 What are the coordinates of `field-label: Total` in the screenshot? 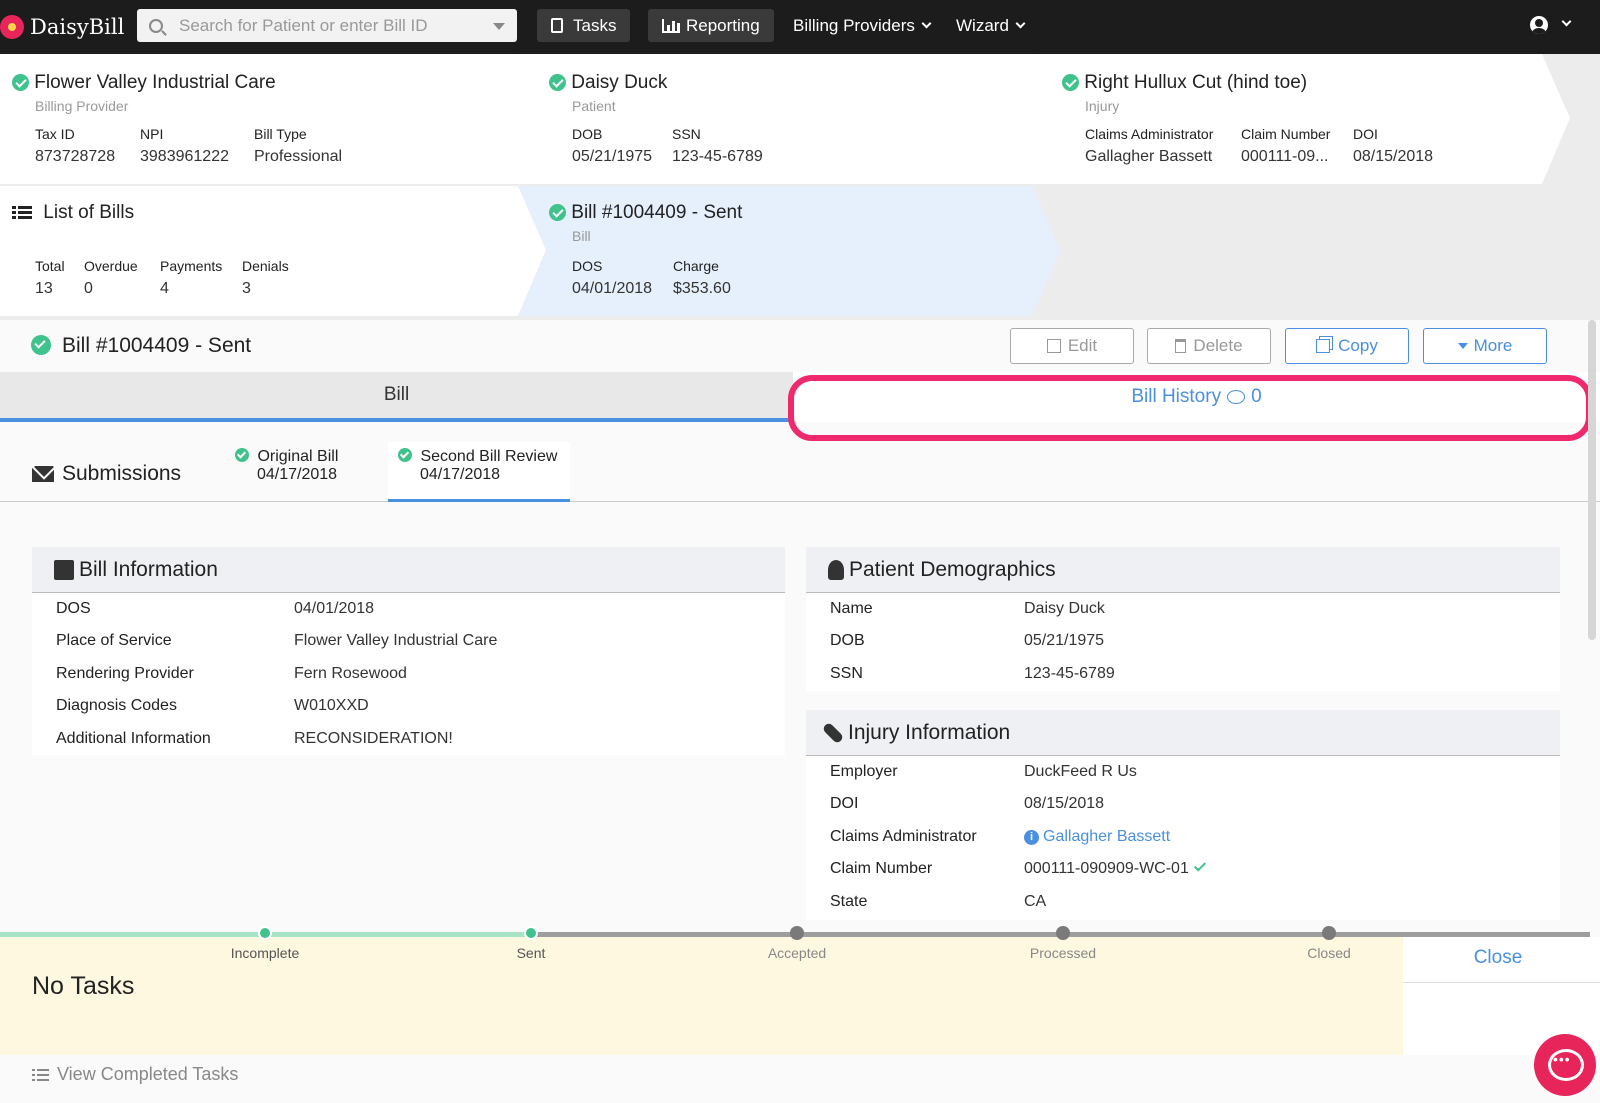 It's located at (50, 266).